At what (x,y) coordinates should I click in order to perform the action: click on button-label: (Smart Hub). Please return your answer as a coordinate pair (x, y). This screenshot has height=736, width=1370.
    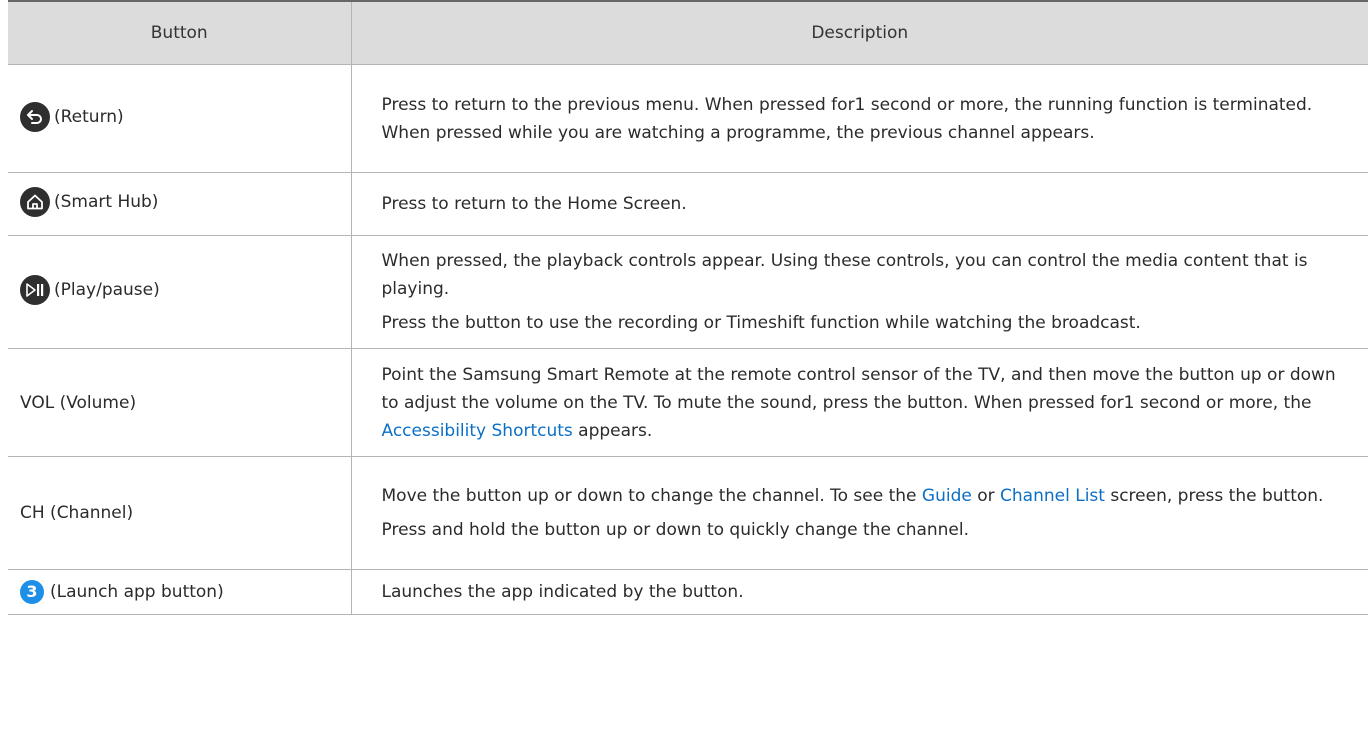
    Looking at the image, I should click on (106, 202).